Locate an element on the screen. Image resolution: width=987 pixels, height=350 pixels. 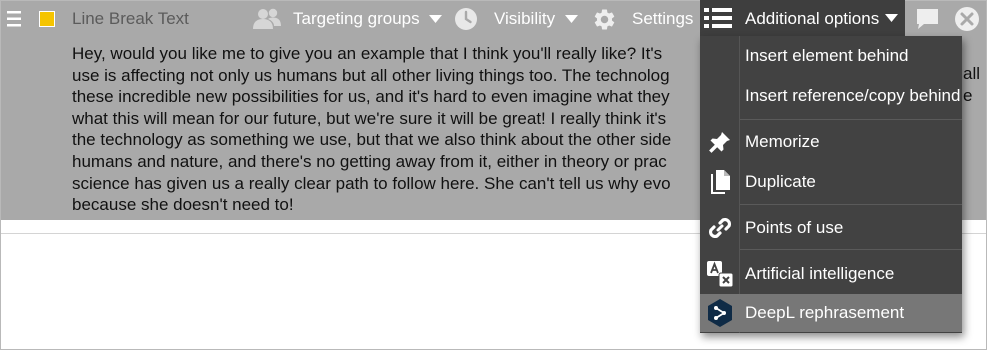
menu-item-insert-element-behind: Insert element behind is located at coordinates (831, 56).